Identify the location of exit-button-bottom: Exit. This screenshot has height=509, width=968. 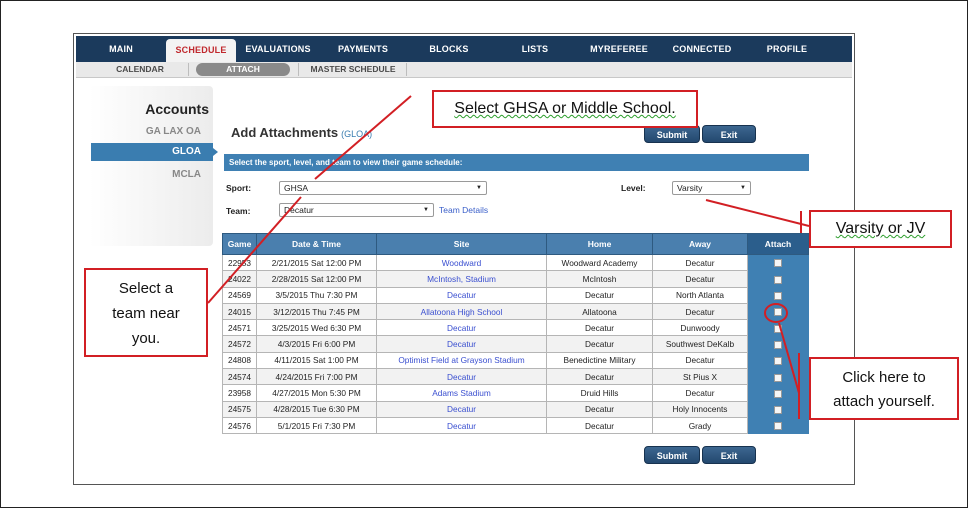
(729, 455).